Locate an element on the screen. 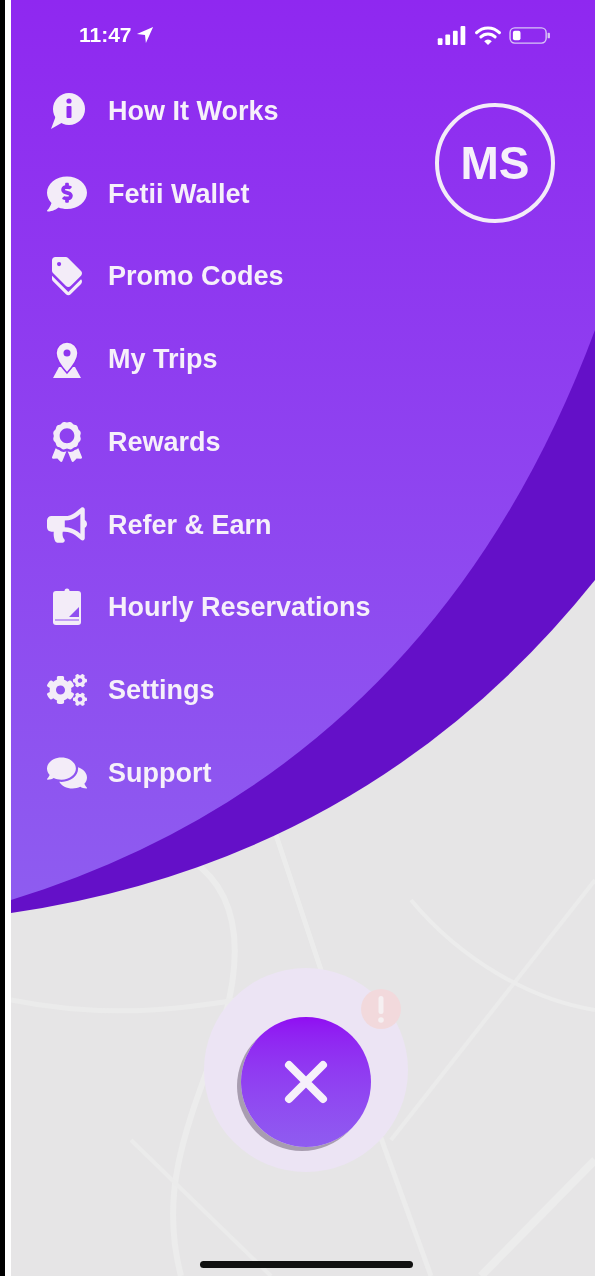 The width and height of the screenshot is (595, 1276). menu-item: Refer & Earn is located at coordinates (208, 525).